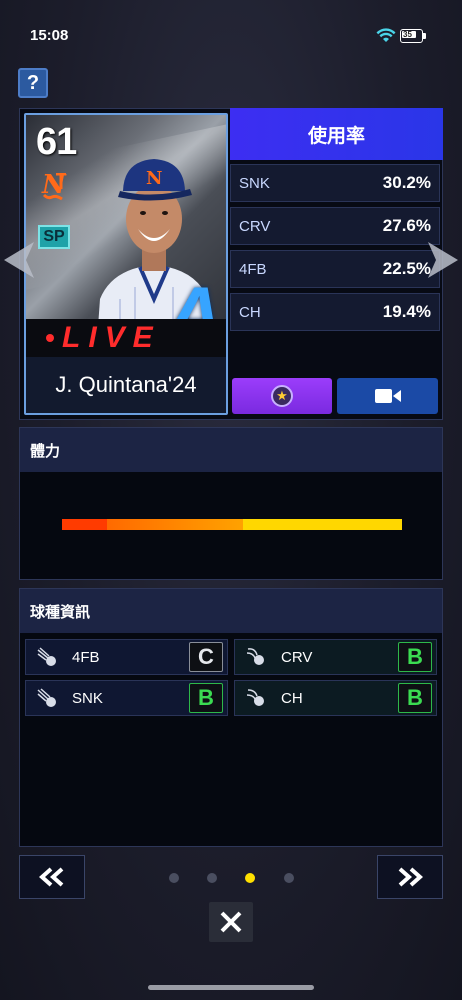  I want to click on pitch-item-4fb: 4FB C, so click(126, 657).